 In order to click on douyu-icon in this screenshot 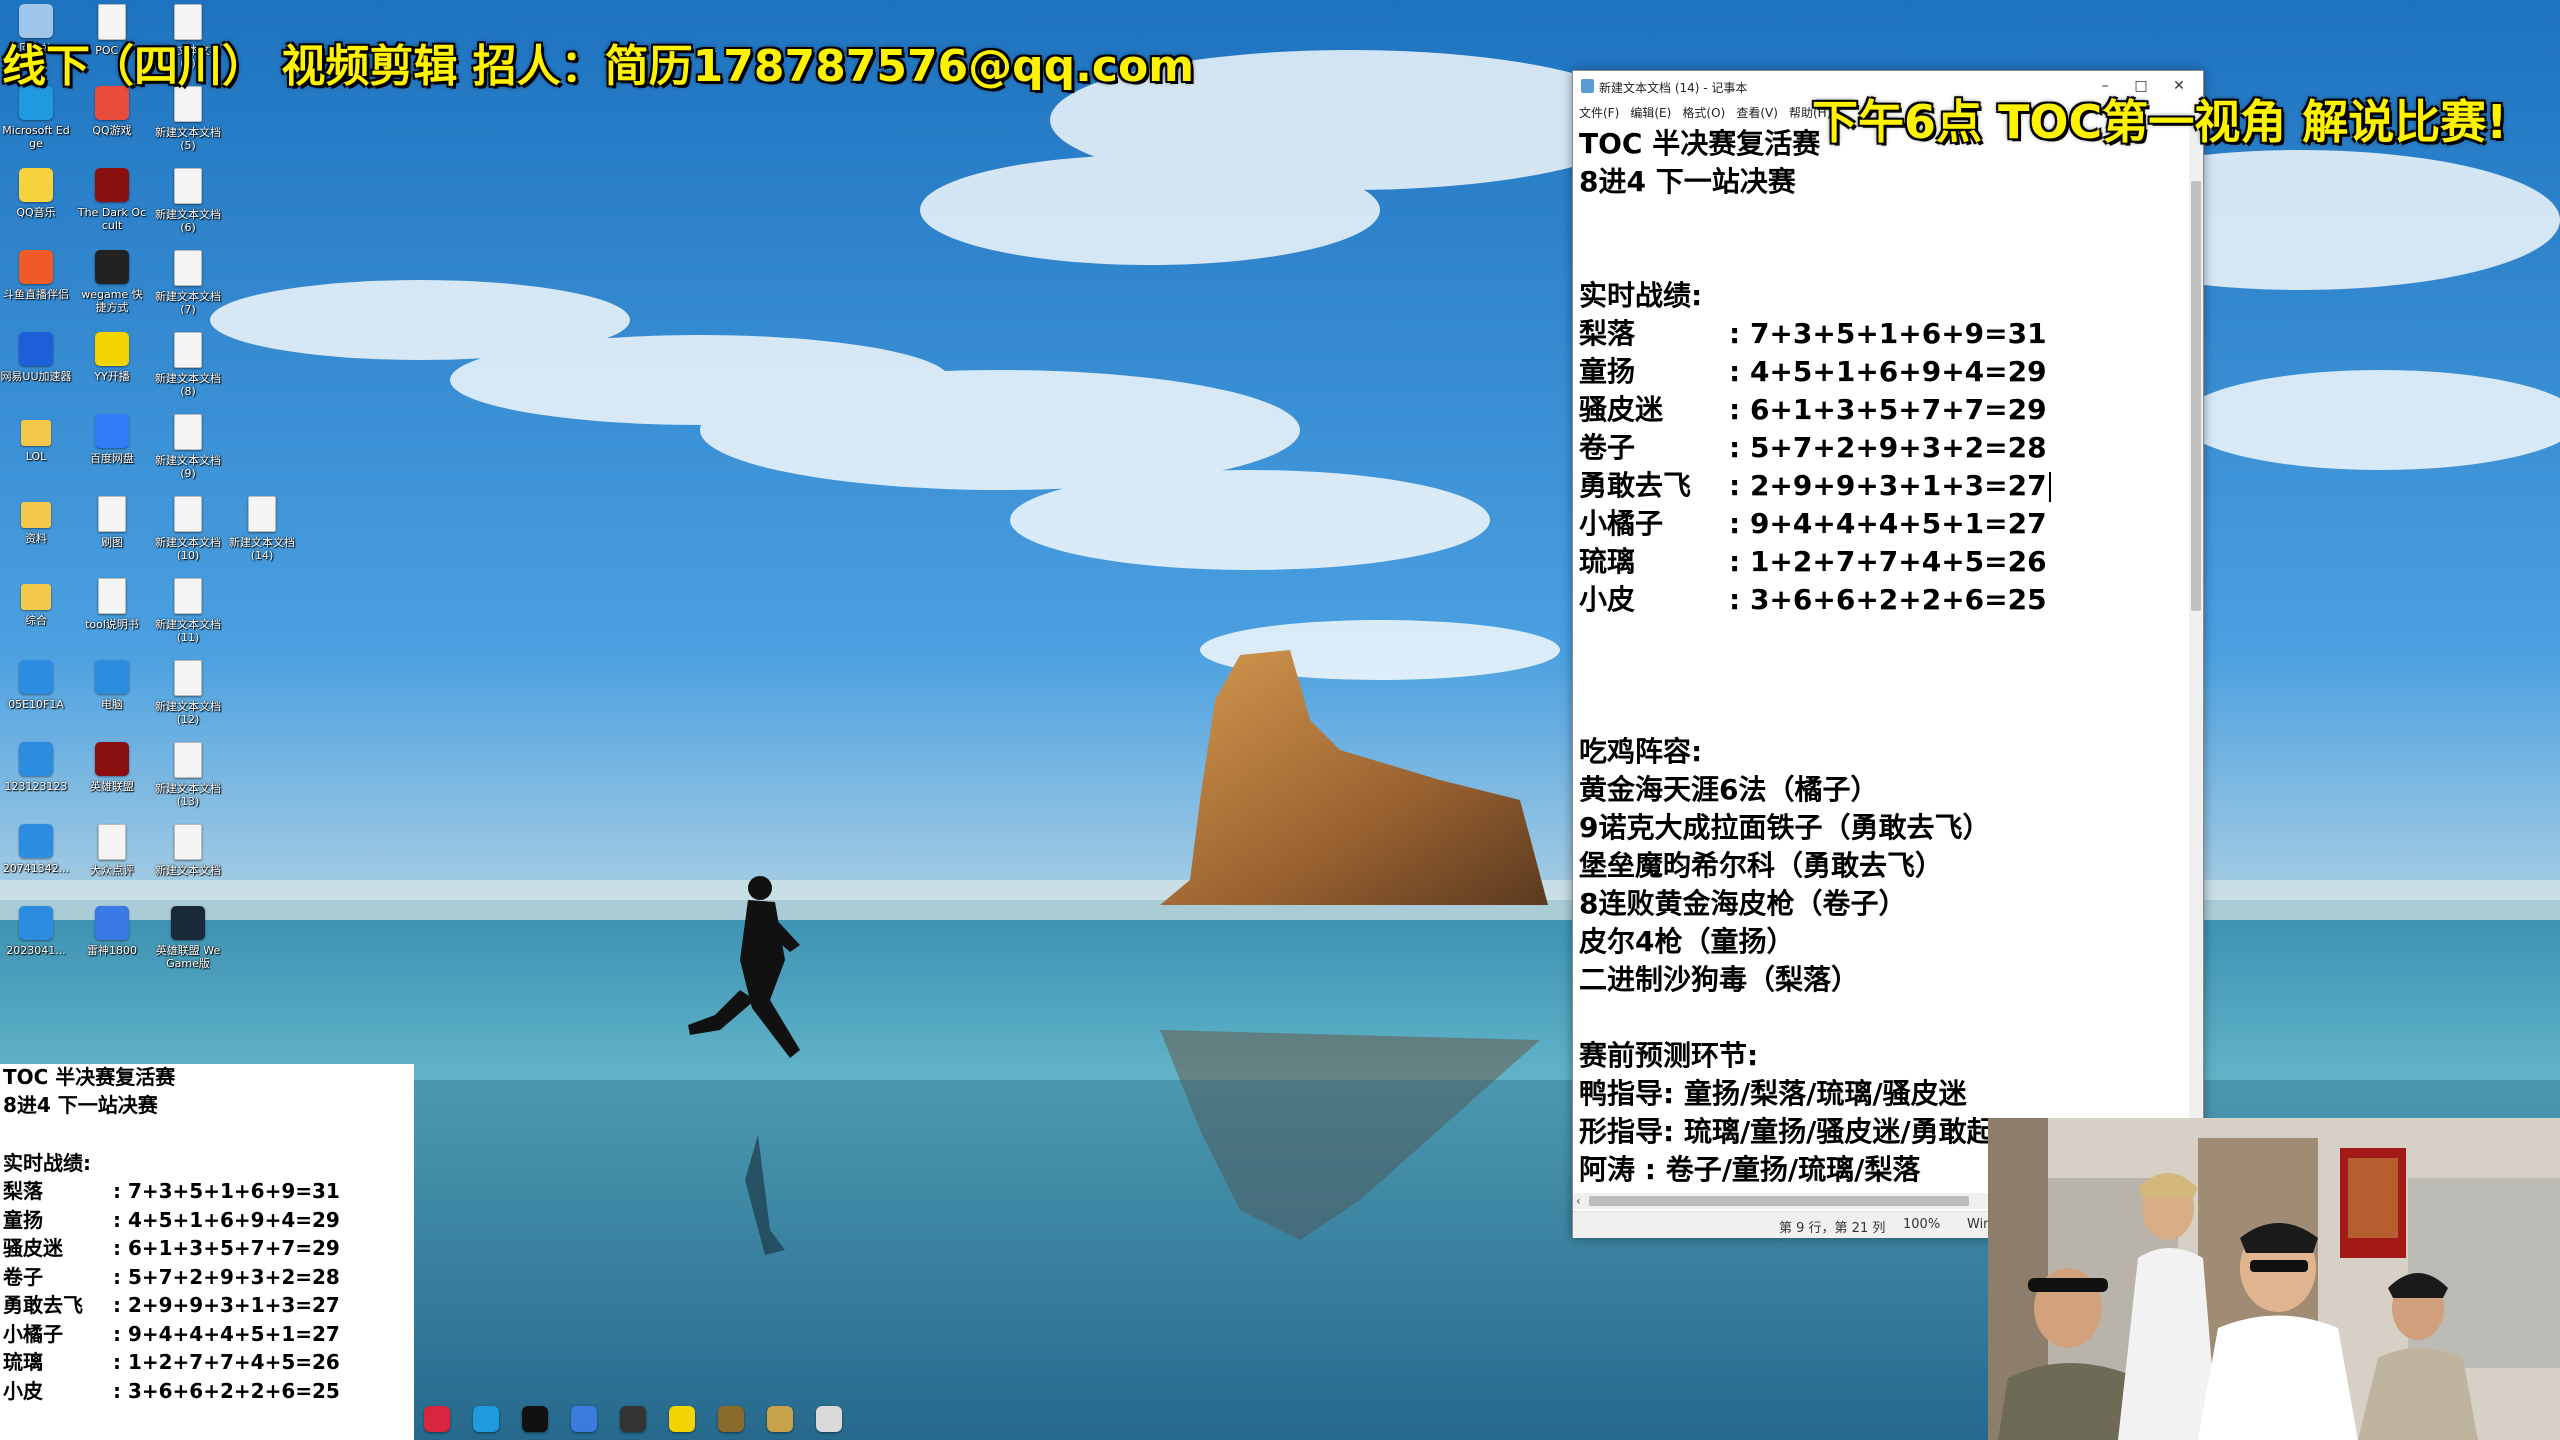, I will do `click(36, 267)`.